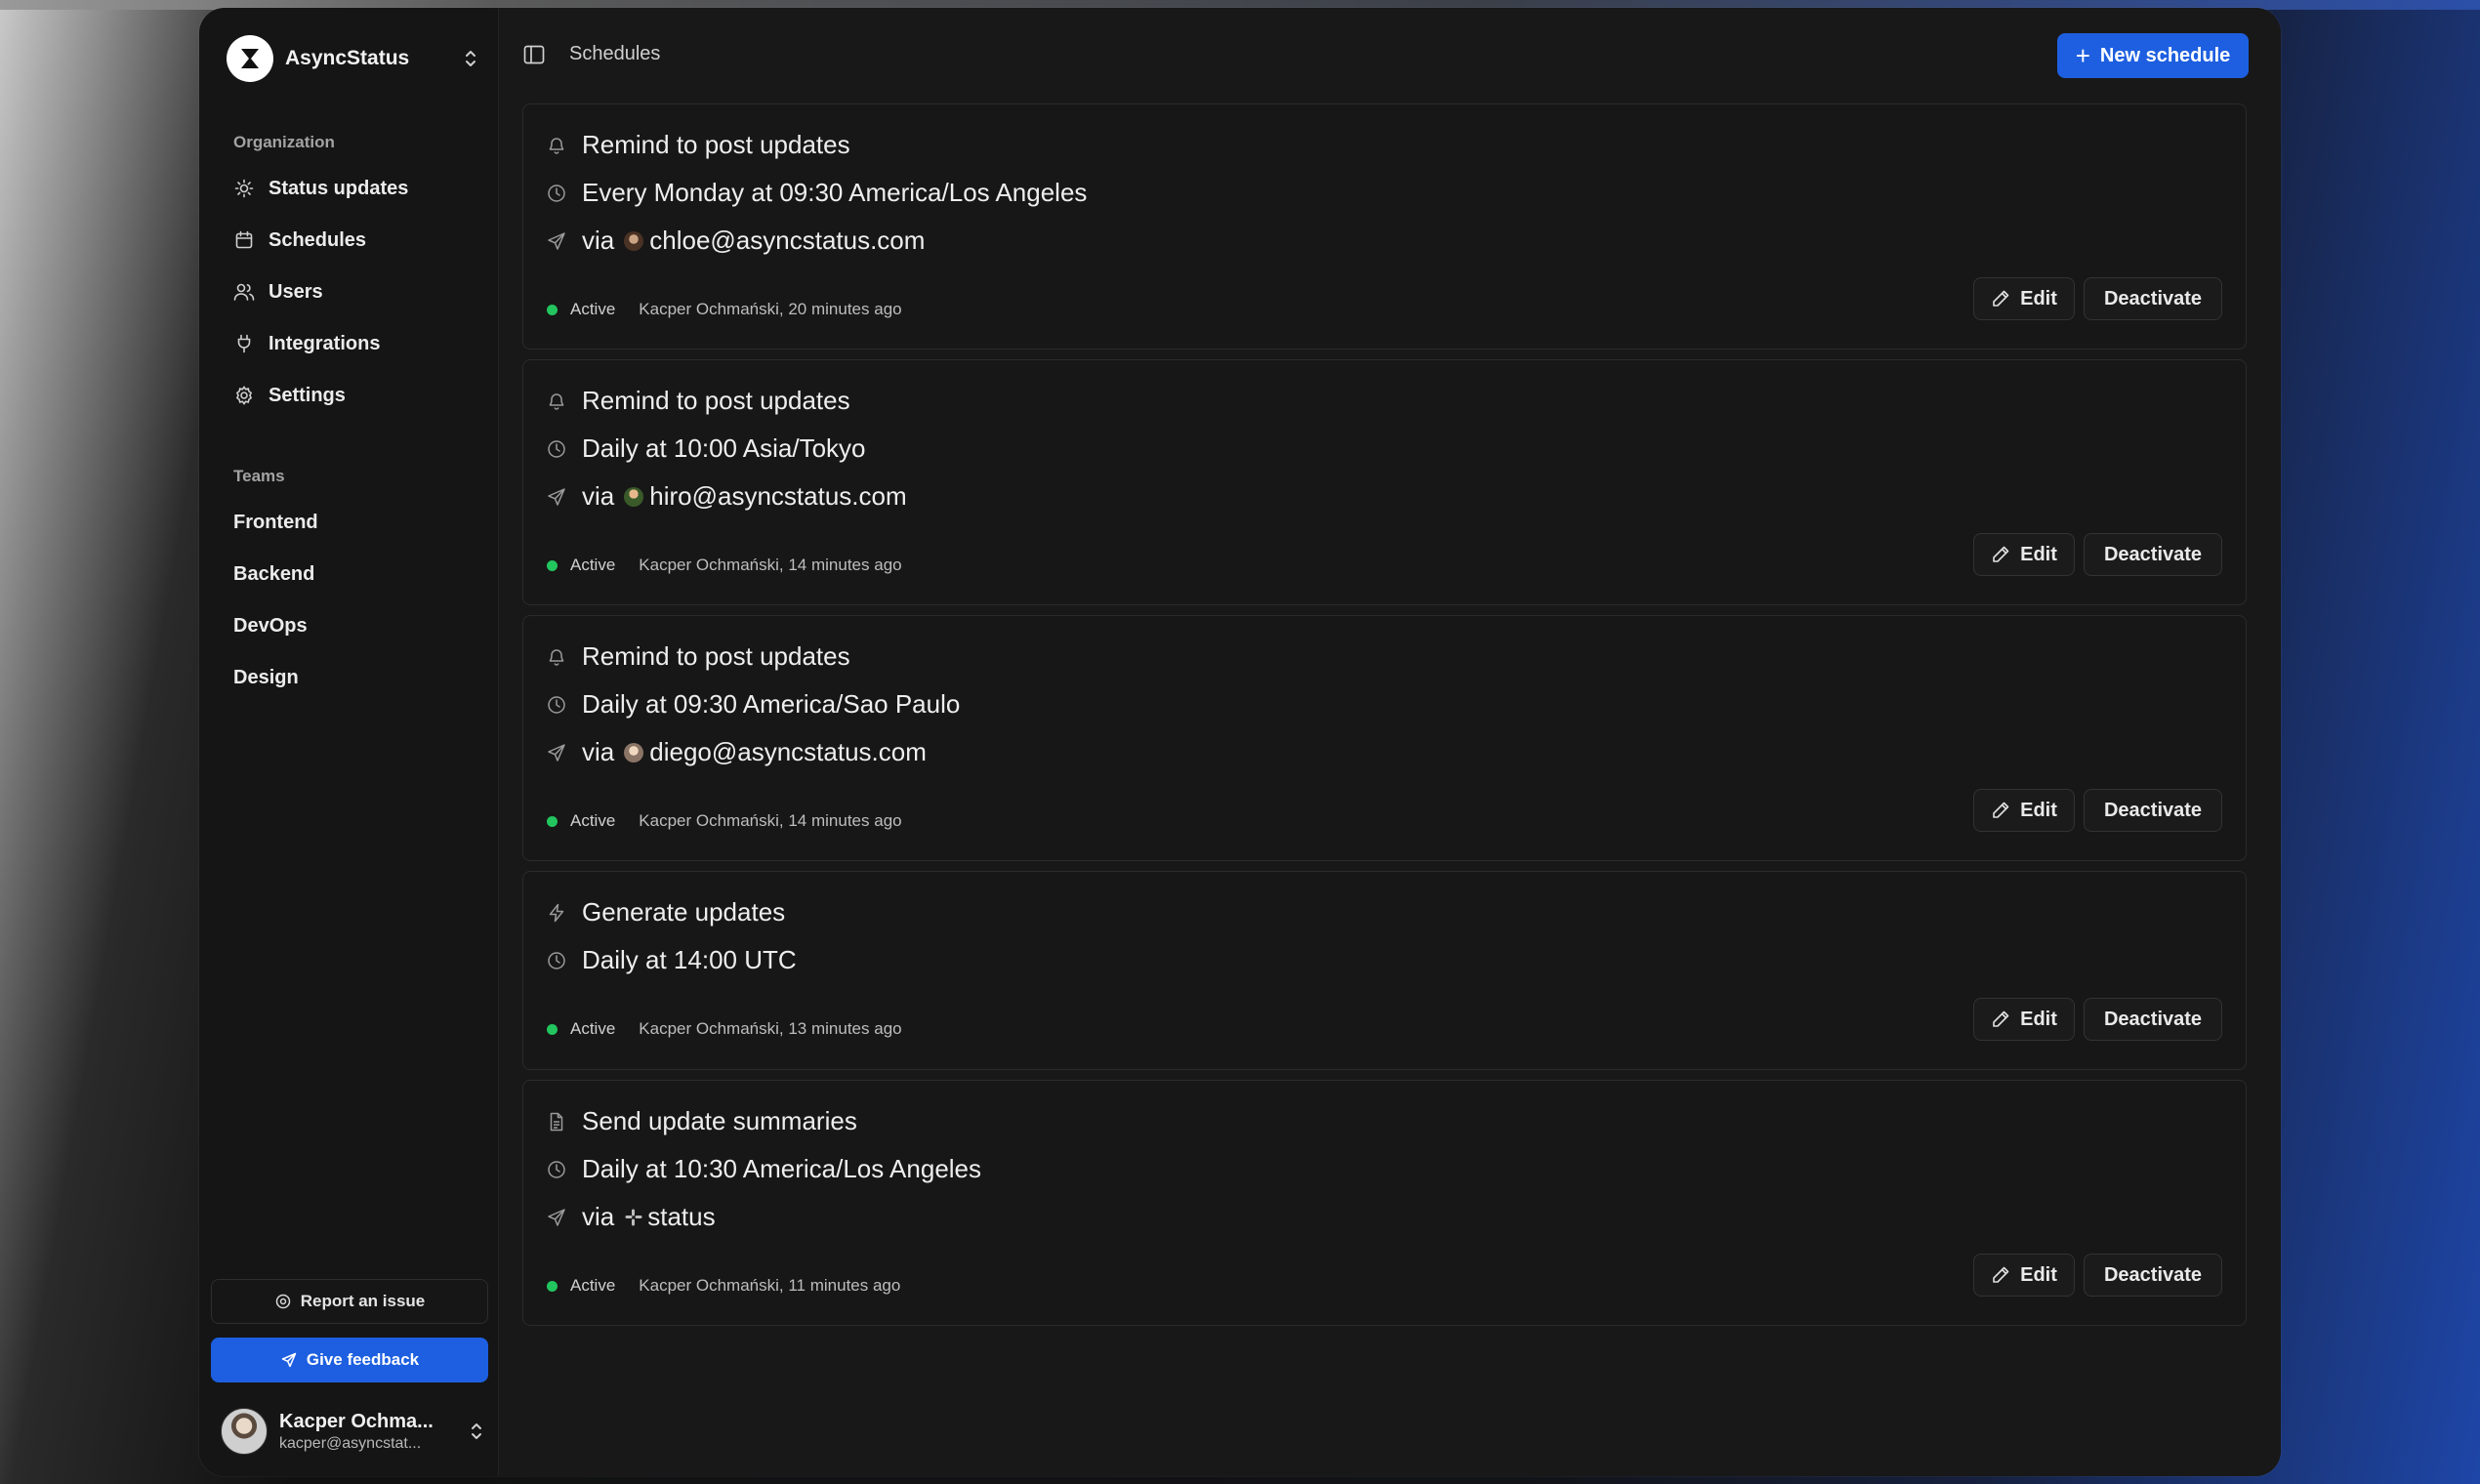 Image resolution: width=2480 pixels, height=1484 pixels. Describe the element at coordinates (363, 1360) in the screenshot. I see `give-feedback-label: Give feedback` at that location.